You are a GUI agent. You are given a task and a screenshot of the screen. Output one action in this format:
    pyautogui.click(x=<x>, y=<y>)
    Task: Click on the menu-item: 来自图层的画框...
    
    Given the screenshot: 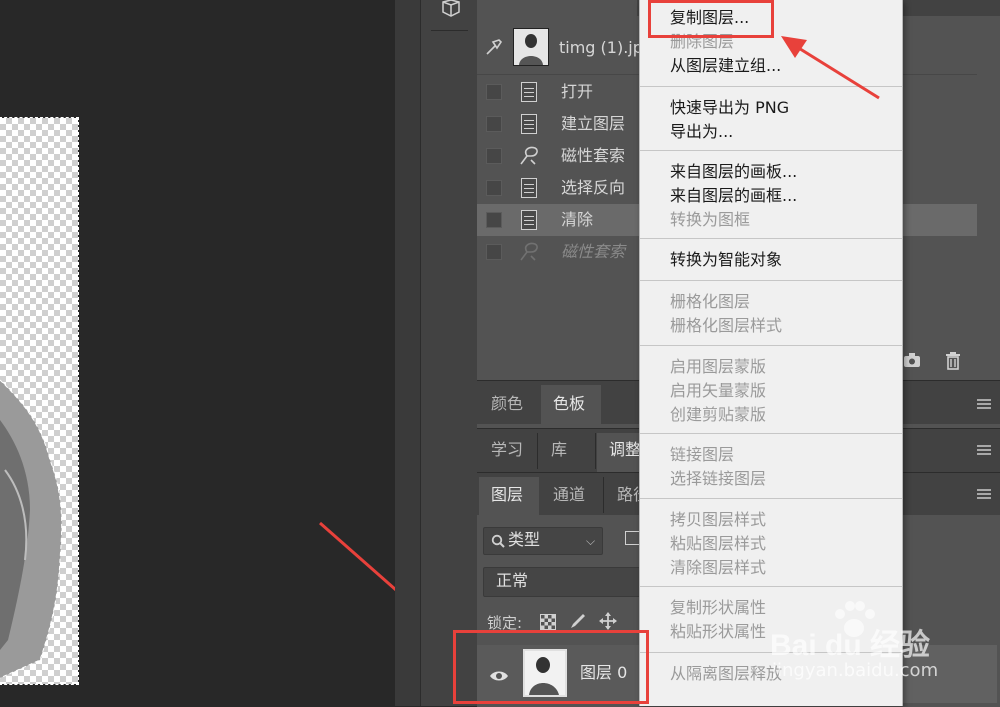 What is the action you would take?
    pyautogui.click(x=733, y=196)
    